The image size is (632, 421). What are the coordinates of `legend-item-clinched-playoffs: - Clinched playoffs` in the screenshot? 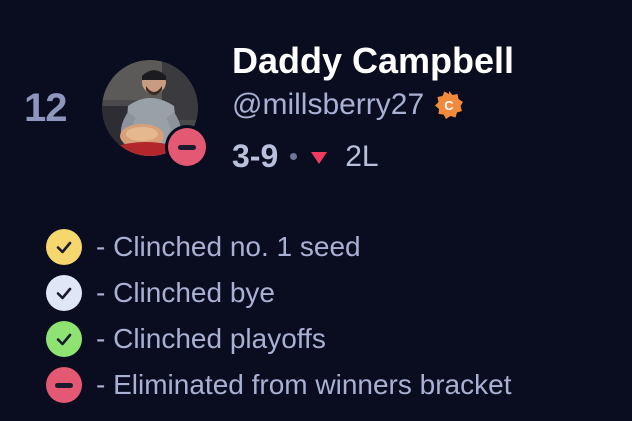 It's located at (278, 339).